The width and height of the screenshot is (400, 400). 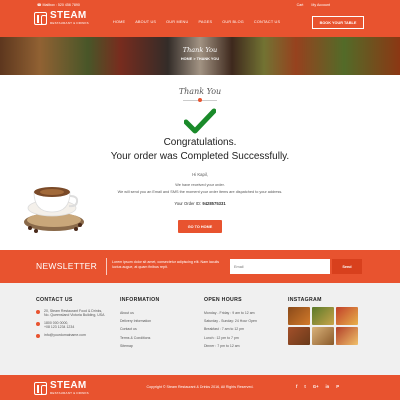 I want to click on phone-line-2: +08 123 1234 1234, so click(x=59, y=327).